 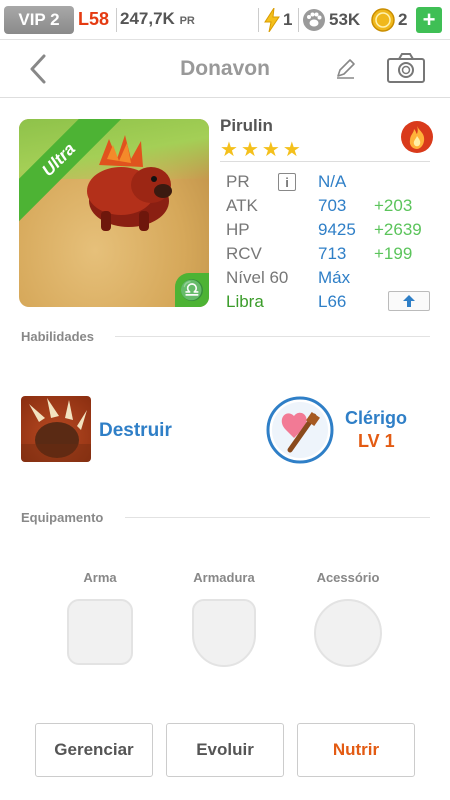 What do you see at coordinates (417, 137) in the screenshot?
I see `fire-icon` at bounding box center [417, 137].